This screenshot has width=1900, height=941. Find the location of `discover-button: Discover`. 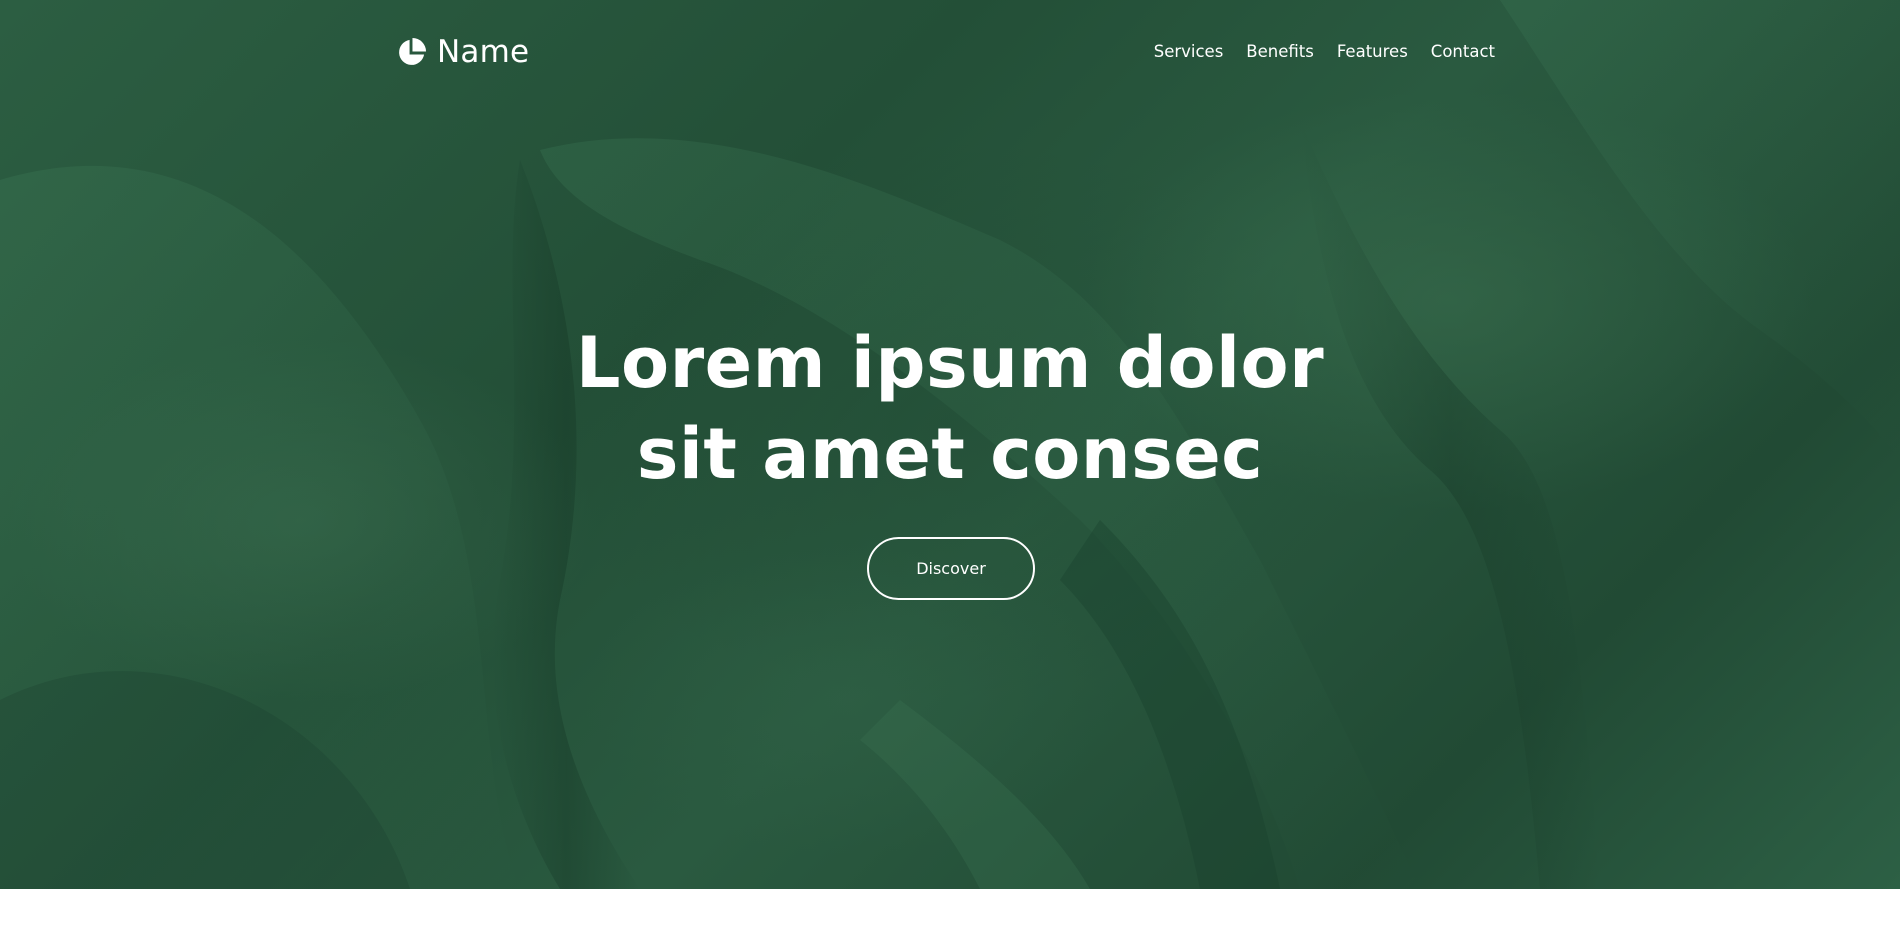

discover-button: Discover is located at coordinates (951, 568).